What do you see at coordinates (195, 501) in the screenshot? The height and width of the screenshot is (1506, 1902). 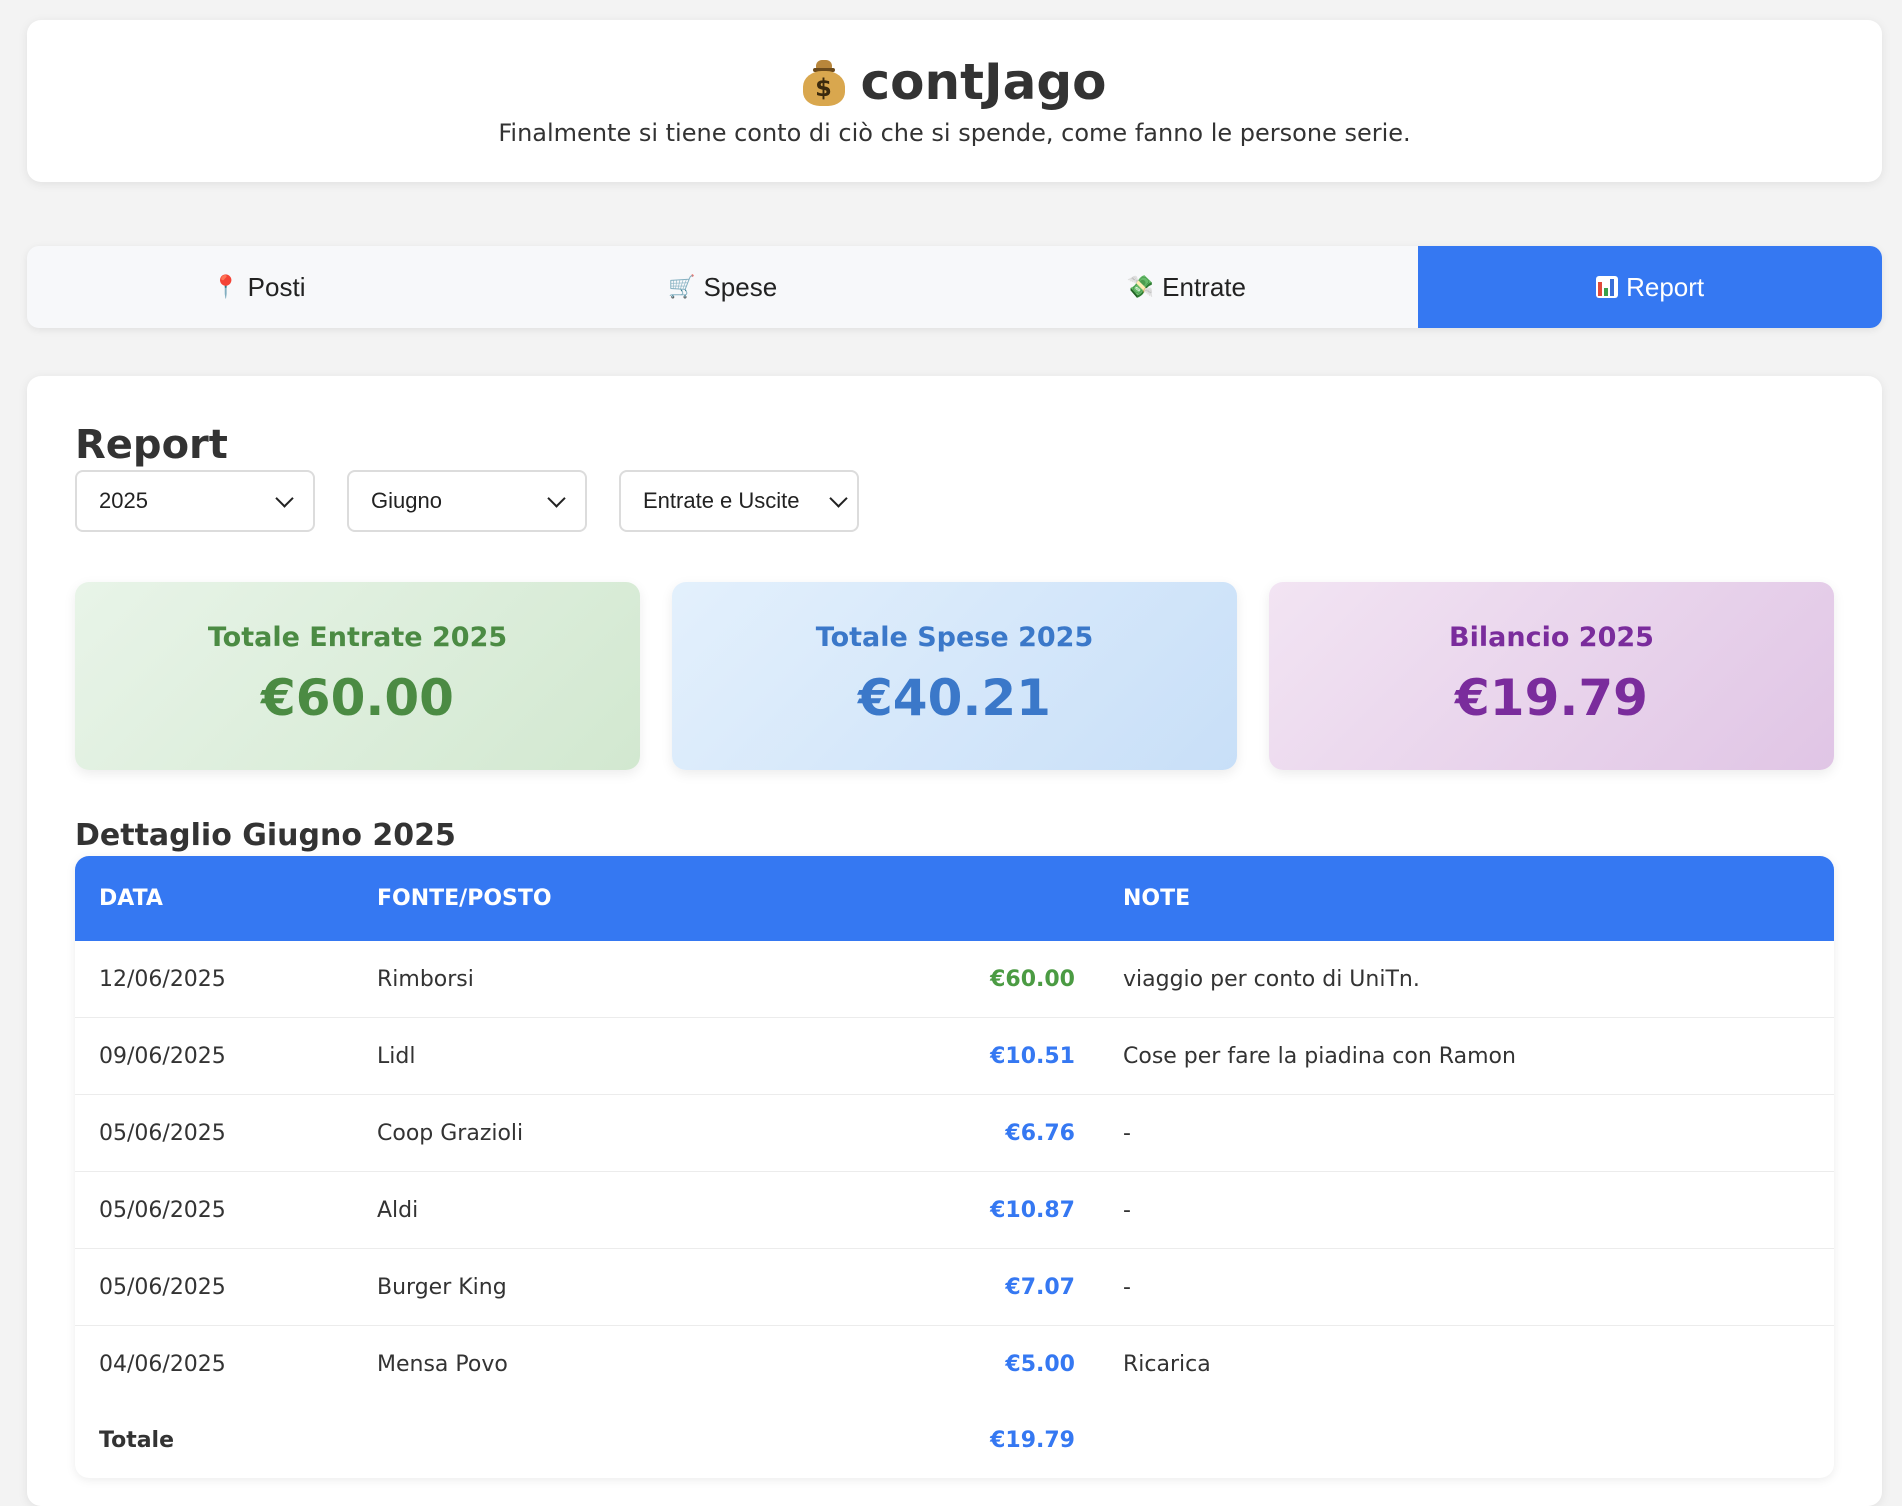 I see `year-select: 2025` at bounding box center [195, 501].